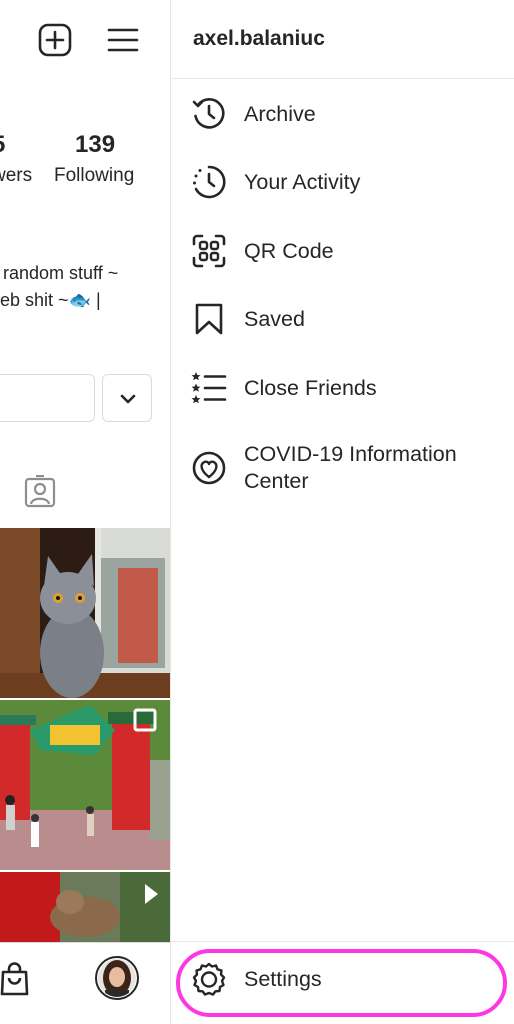 This screenshot has height=1024, width=514. Describe the element at coordinates (123, 40) in the screenshot. I see `menu-icon` at that location.